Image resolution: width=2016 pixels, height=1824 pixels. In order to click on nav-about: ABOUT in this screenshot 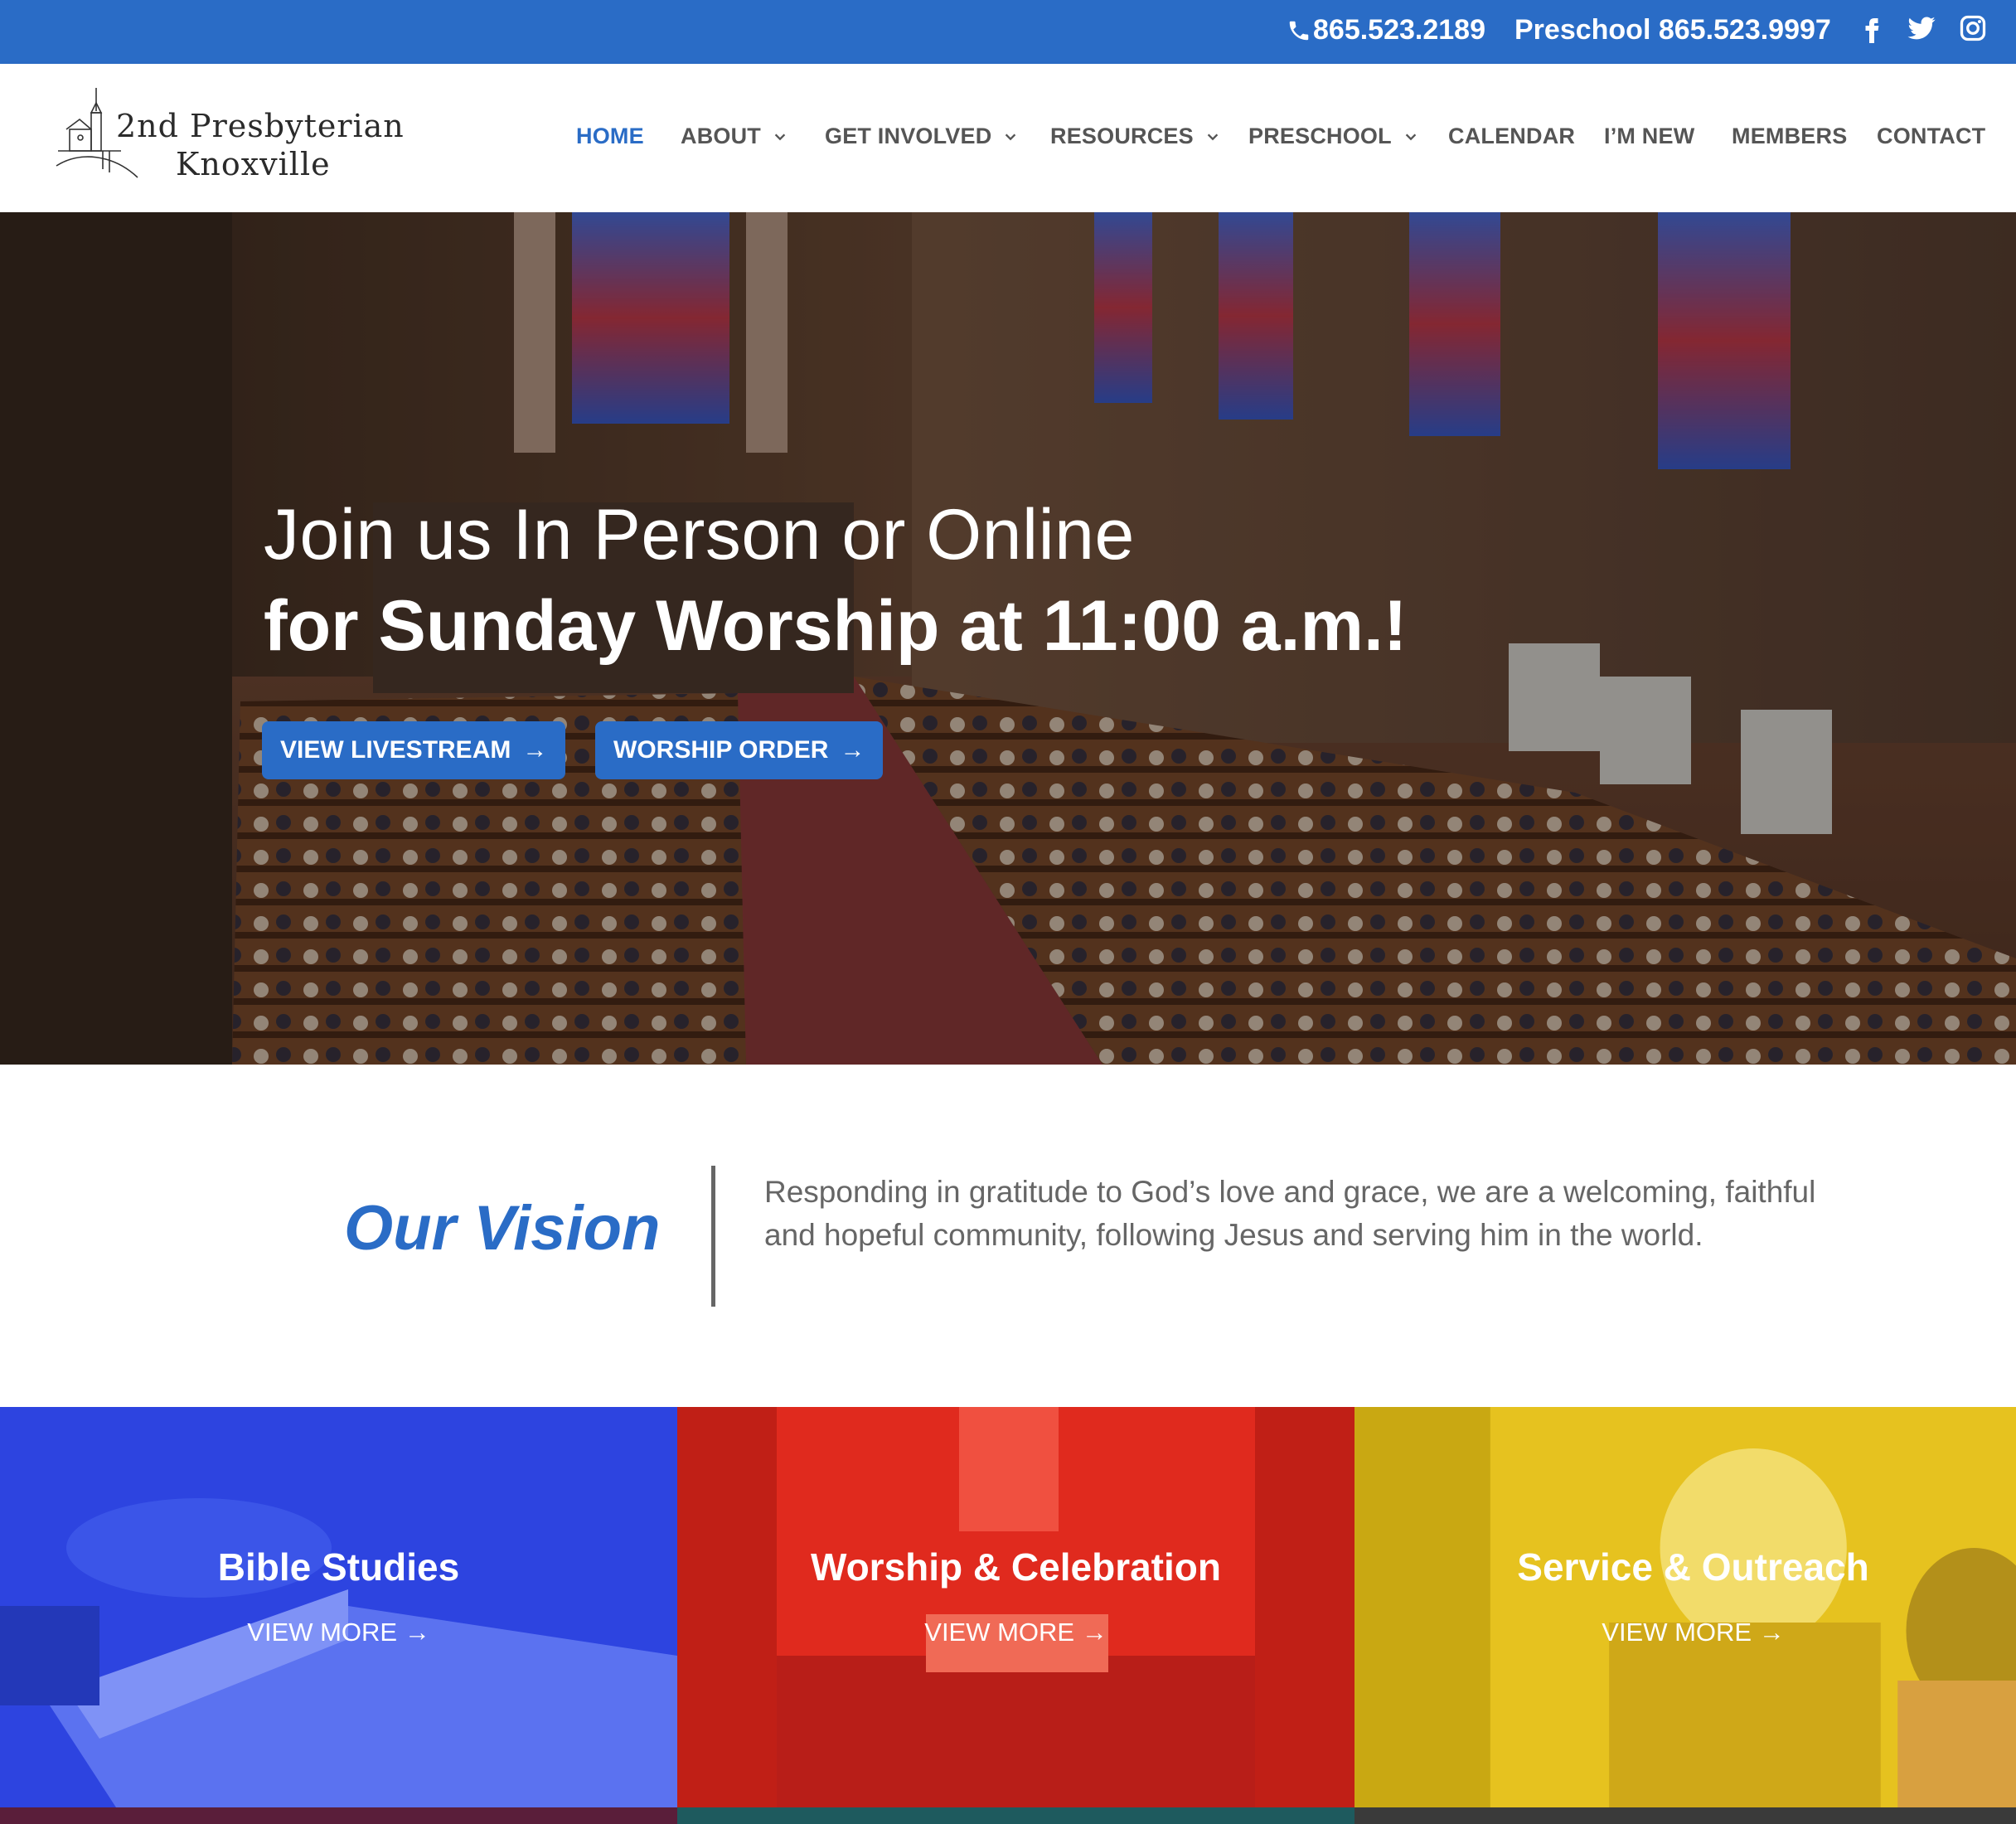, I will do `click(734, 136)`.